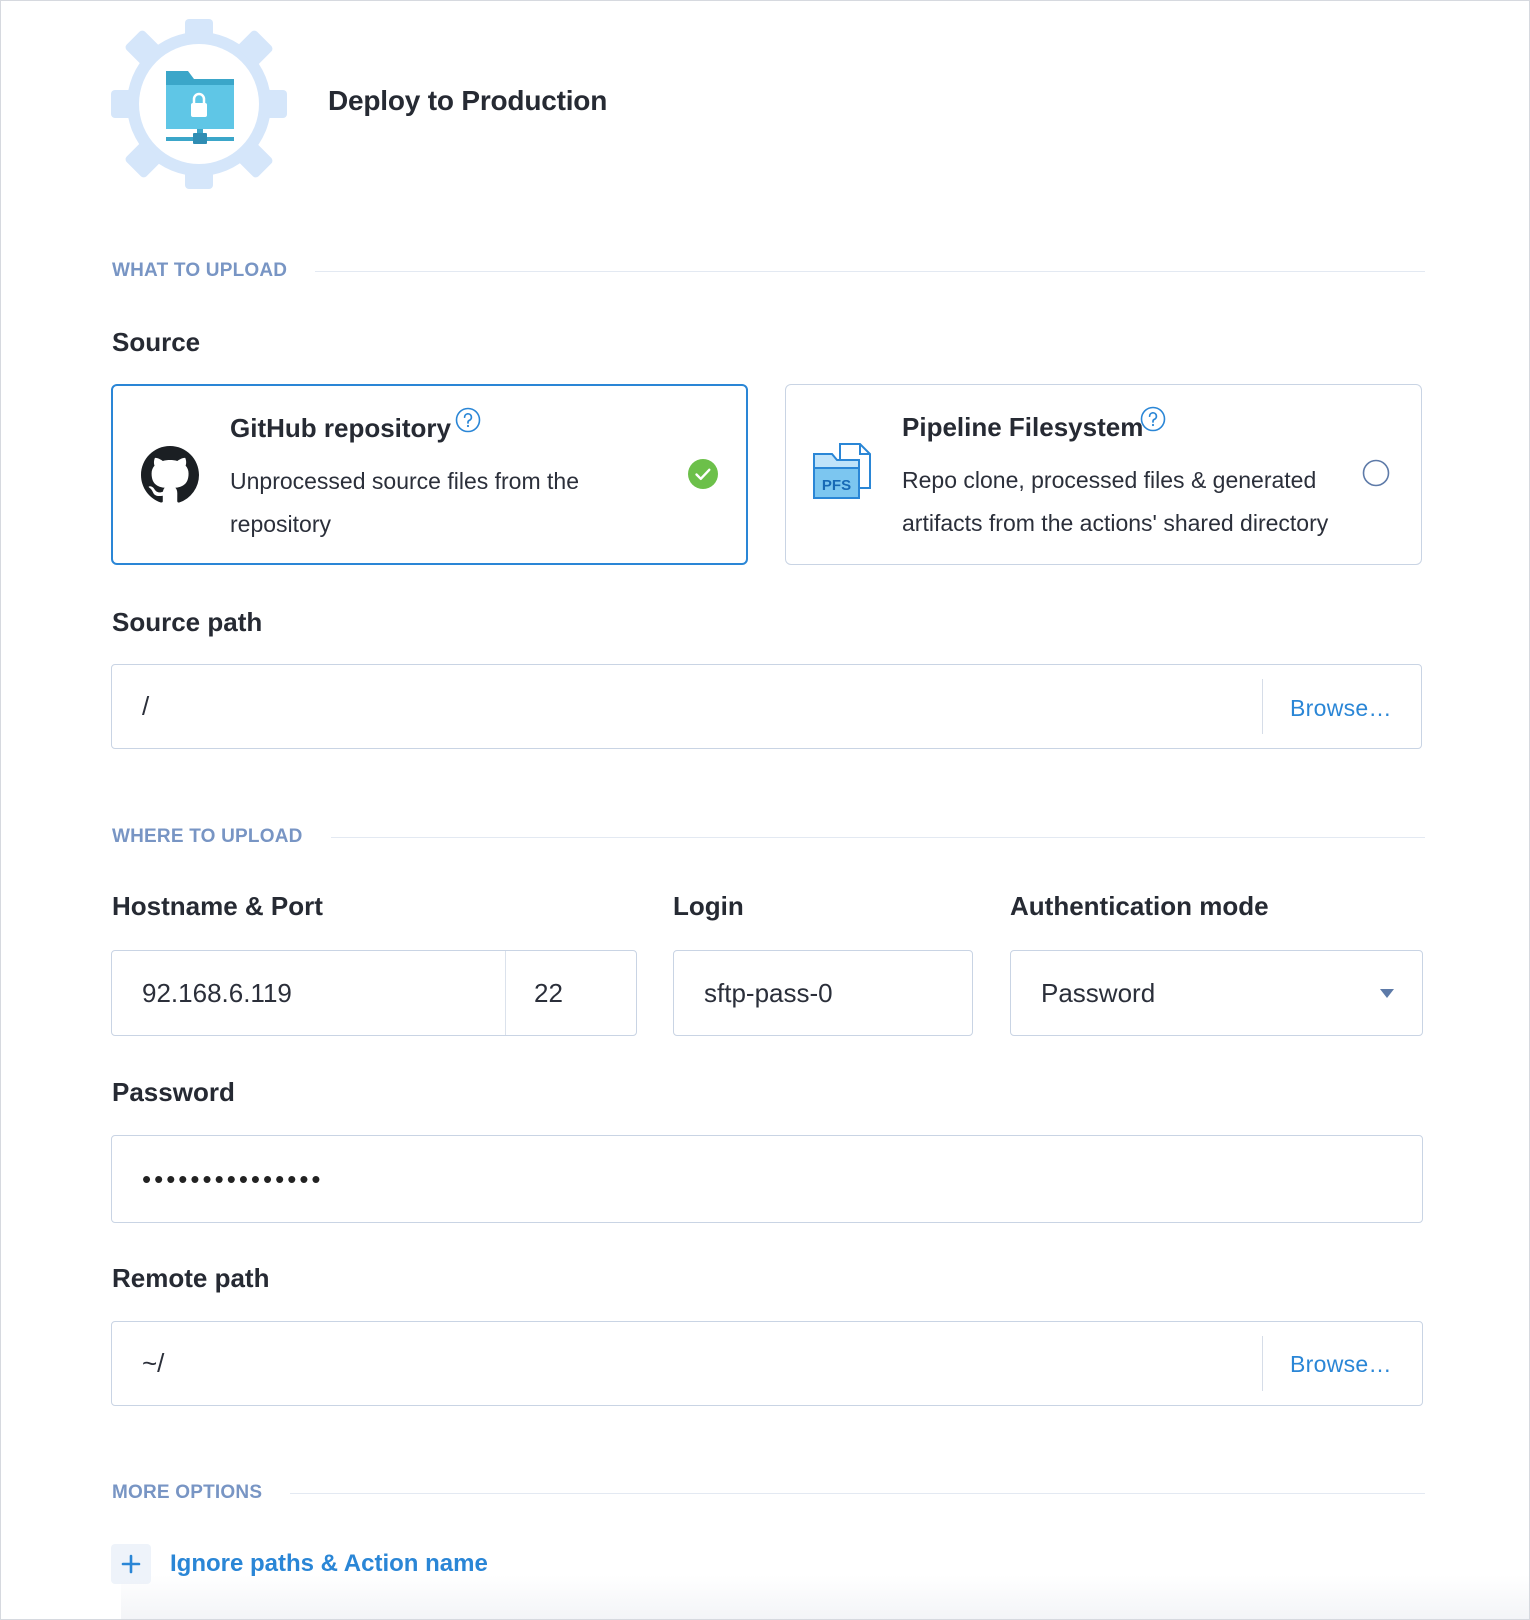 Image resolution: width=1530 pixels, height=1620 pixels. What do you see at coordinates (1139, 906) in the screenshot?
I see `auth-mode-label: Authentication mode` at bounding box center [1139, 906].